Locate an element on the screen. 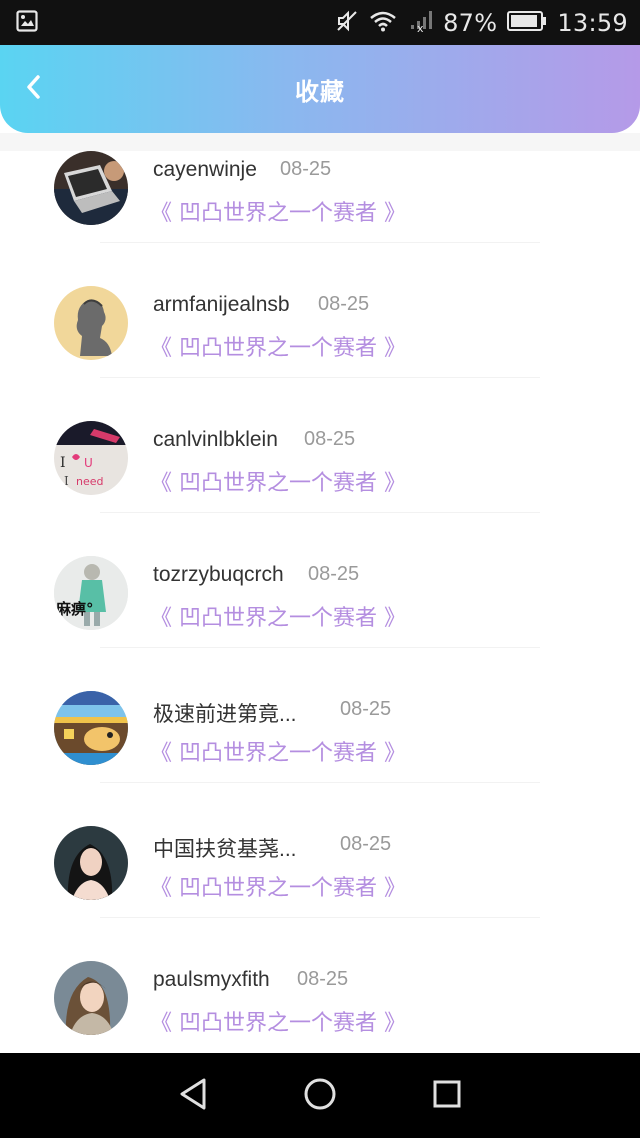 The image size is (640, 1138). list-item: 麻痹° tozrzybuqcrch 08-25 《 凹凸世界之一个赛者 》 is located at coordinates (320, 623).